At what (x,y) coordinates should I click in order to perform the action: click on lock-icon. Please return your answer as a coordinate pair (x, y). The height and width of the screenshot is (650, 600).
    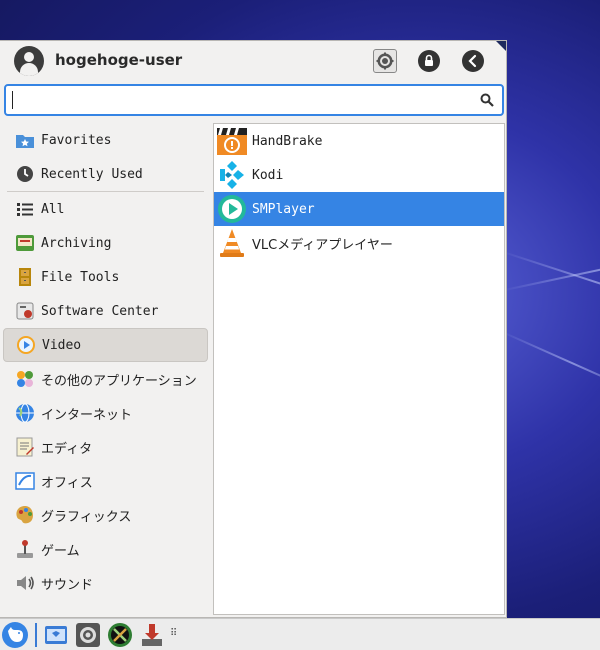
    Looking at the image, I should click on (429, 60).